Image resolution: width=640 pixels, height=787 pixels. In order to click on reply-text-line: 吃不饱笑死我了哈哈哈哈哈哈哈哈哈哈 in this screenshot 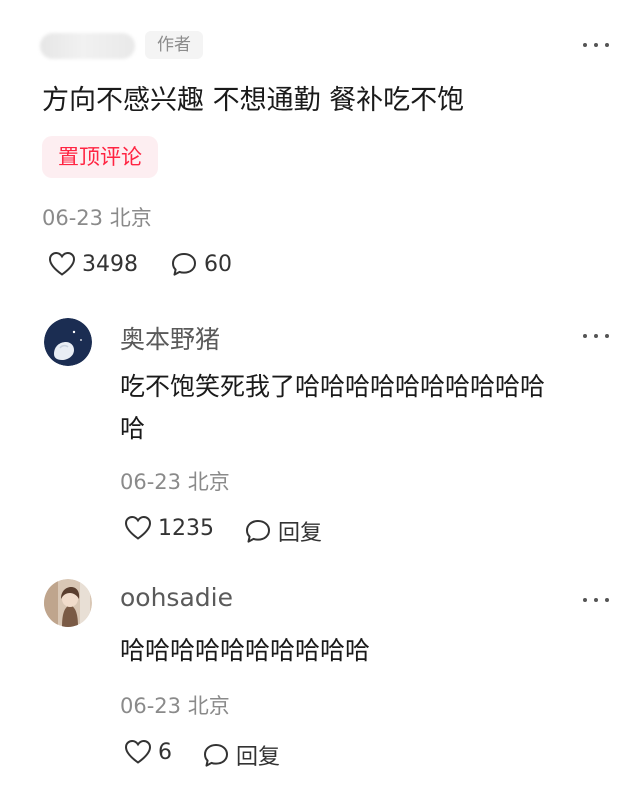, I will do `click(333, 386)`.